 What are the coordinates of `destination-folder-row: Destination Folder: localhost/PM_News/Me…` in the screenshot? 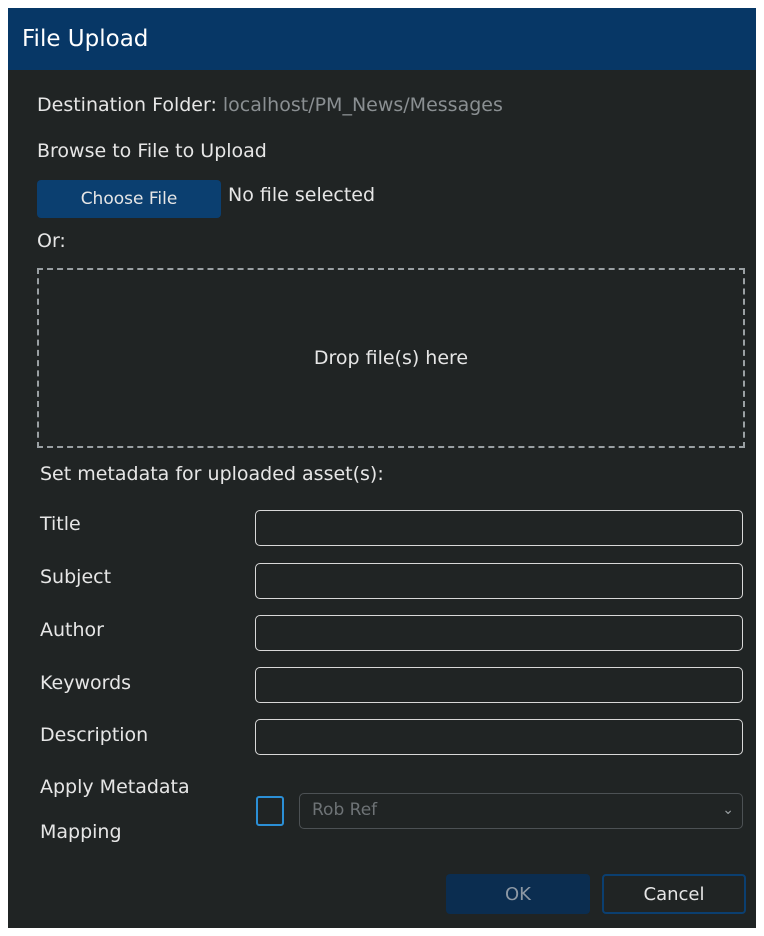 It's located at (270, 105).